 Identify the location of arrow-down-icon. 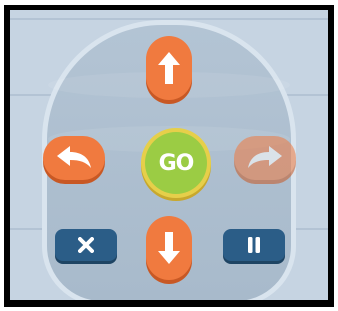
(169, 248).